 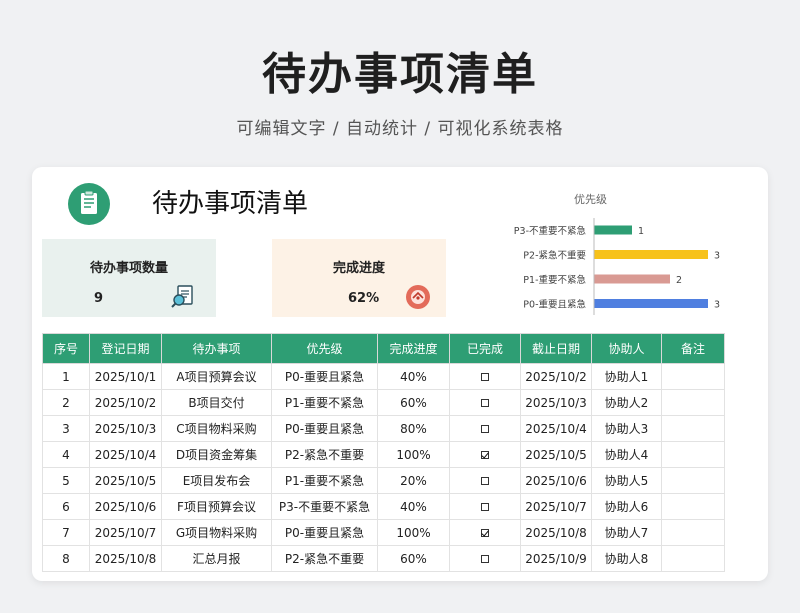 I want to click on cell-helper: 协助人7, so click(x=626, y=532).